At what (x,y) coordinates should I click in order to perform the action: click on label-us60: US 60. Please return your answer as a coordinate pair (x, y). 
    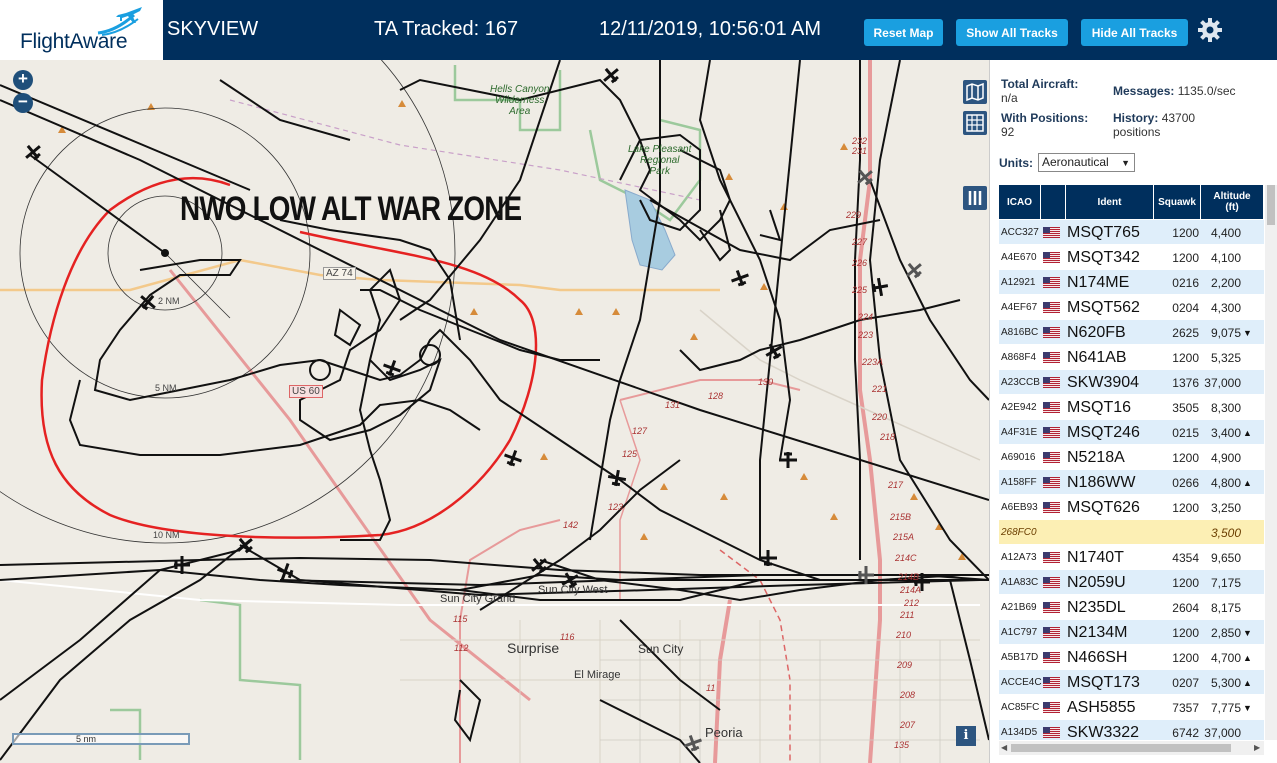
    Looking at the image, I should click on (306, 391).